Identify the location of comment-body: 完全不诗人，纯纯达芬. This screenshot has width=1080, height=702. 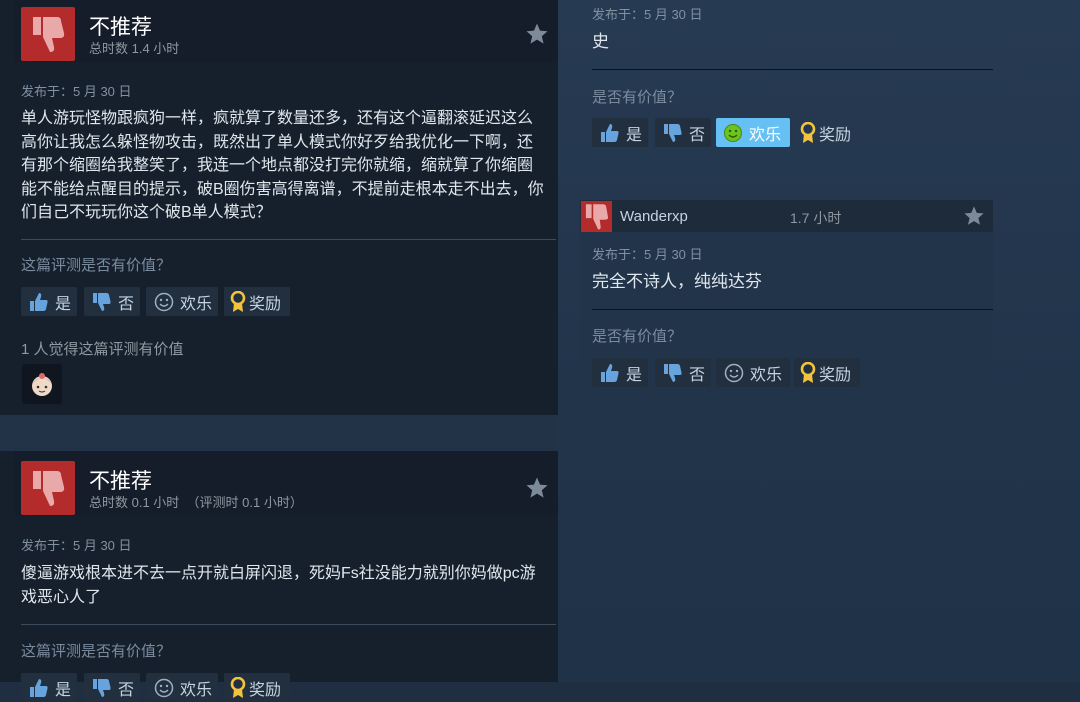
(677, 281).